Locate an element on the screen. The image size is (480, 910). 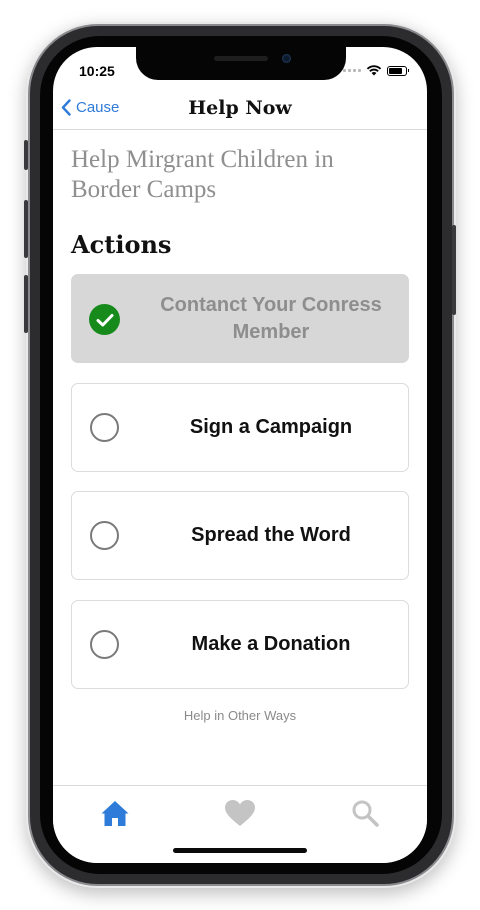
power-button is located at coordinates (454, 270).